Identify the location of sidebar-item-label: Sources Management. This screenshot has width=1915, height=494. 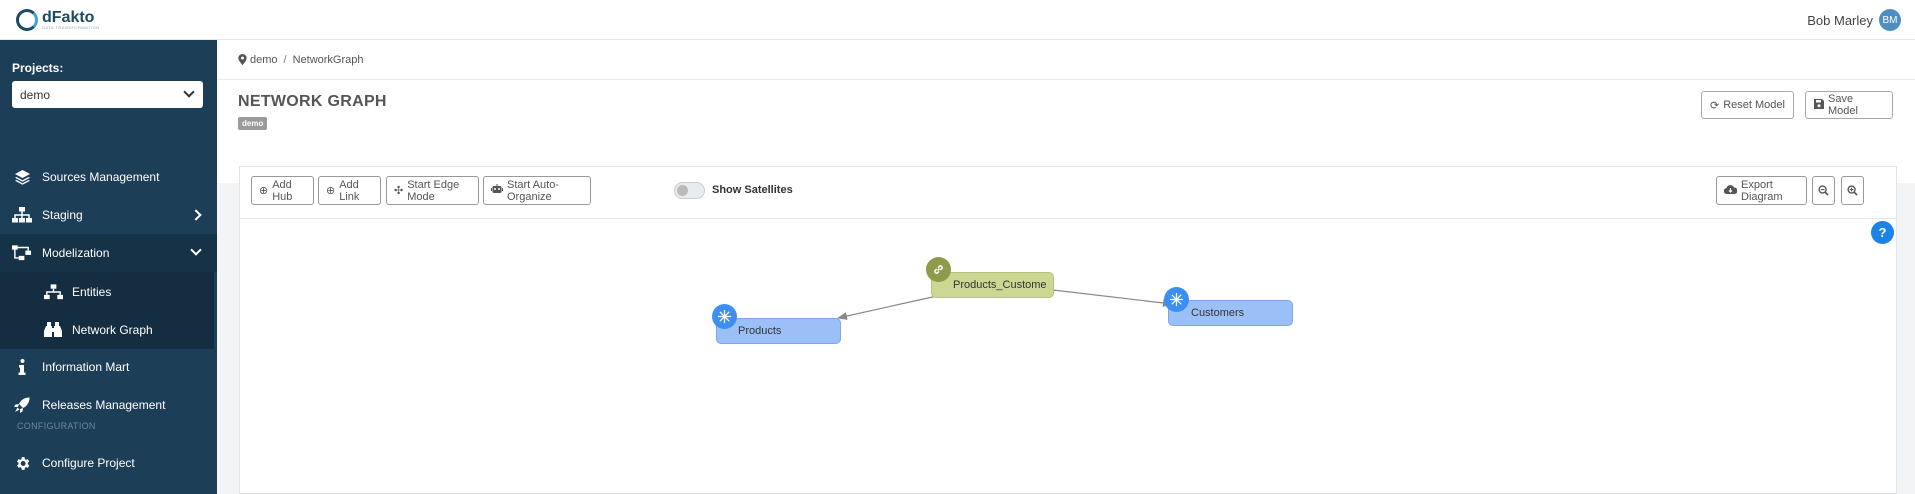
(101, 177).